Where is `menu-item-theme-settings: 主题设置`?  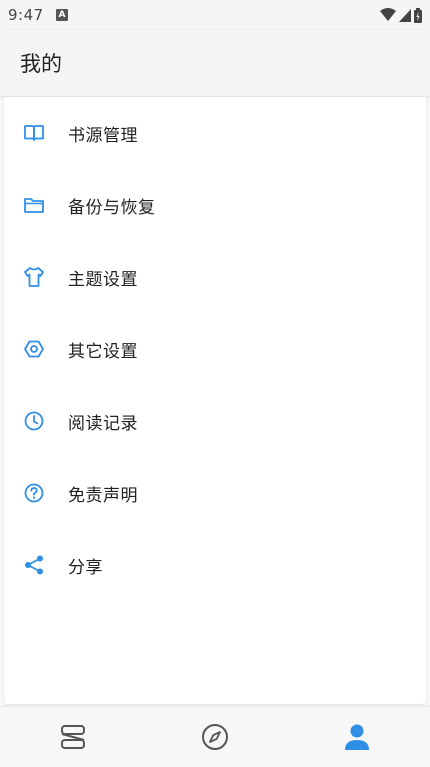
menu-item-theme-settings: 主题设置 is located at coordinates (215, 277).